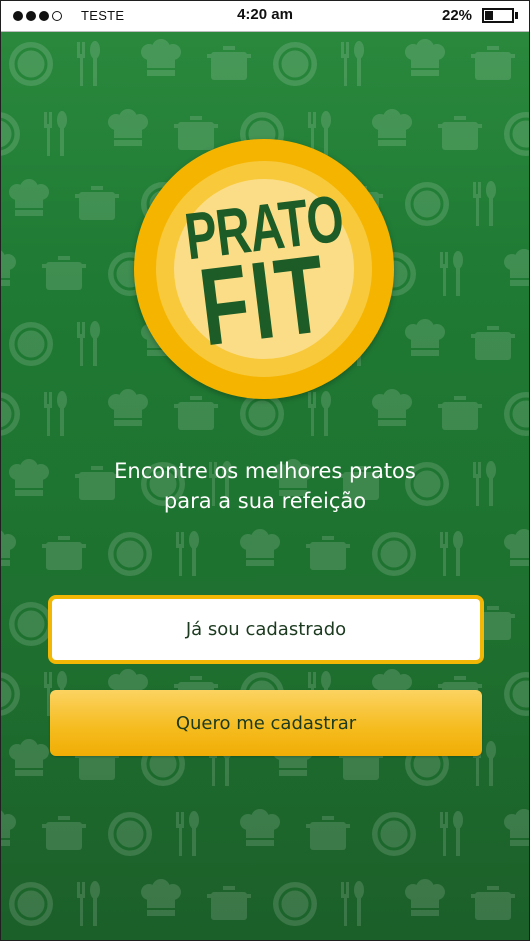 The width and height of the screenshot is (530, 941). What do you see at coordinates (265, 16) in the screenshot?
I see `status-bar: TESTE 4:20 am 22%` at bounding box center [265, 16].